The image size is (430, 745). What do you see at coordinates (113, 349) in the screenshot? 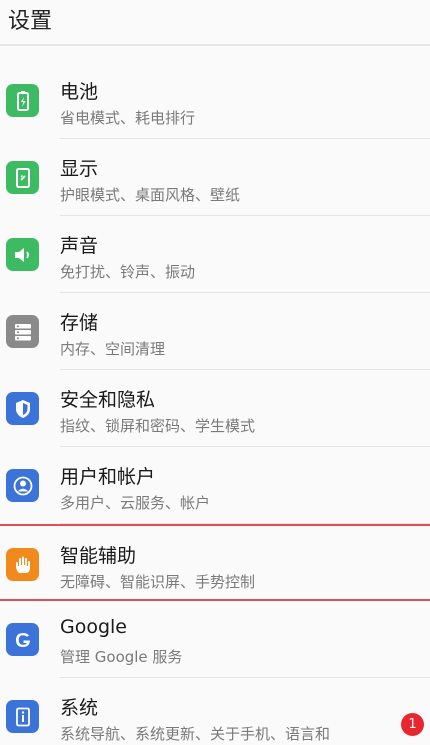
I see `settings-item-subtitle: 内存、空间清理` at bounding box center [113, 349].